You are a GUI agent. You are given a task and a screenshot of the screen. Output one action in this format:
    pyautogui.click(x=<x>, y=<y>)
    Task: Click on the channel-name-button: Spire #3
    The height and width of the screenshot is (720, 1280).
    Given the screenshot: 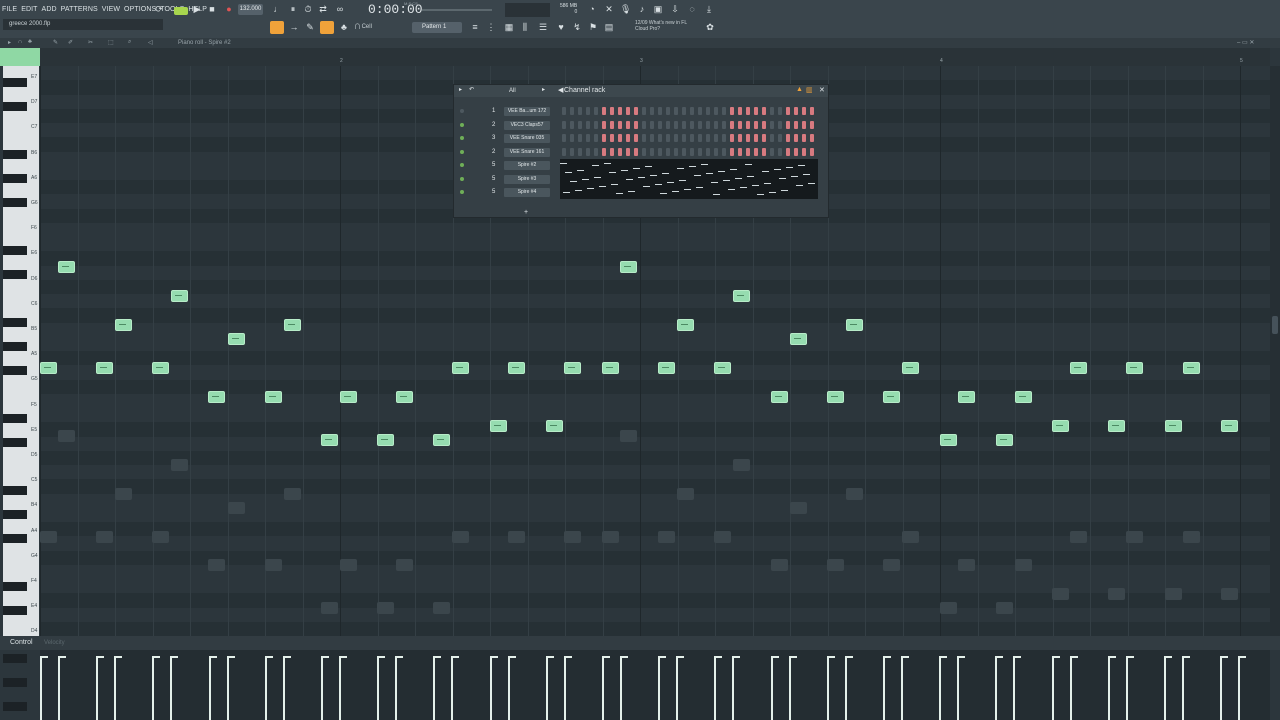 What is the action you would take?
    pyautogui.click(x=527, y=179)
    